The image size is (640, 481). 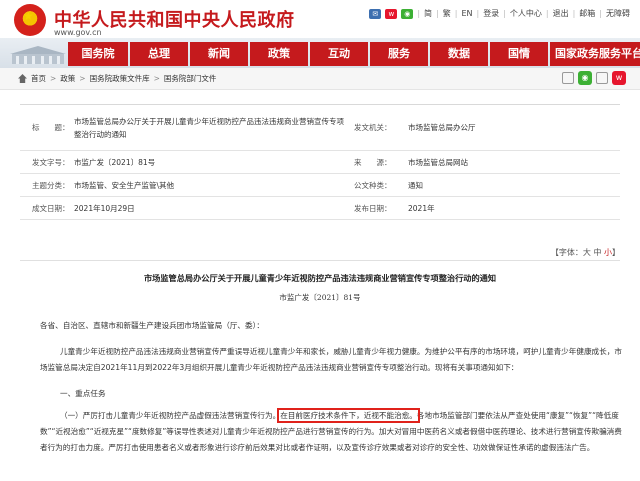 What do you see at coordinates (519, 54) in the screenshot?
I see `nav-item-national-conditions: 国情` at bounding box center [519, 54].